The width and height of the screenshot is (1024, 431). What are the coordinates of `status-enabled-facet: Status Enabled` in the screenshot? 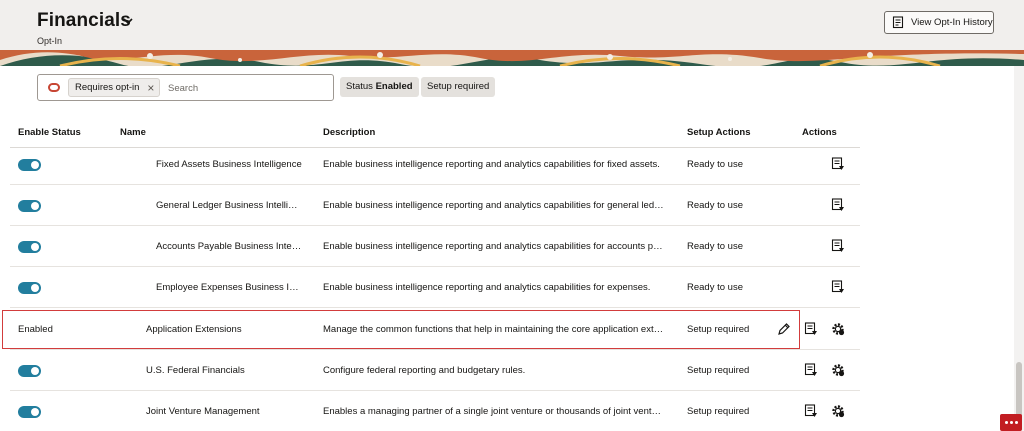 It's located at (379, 87).